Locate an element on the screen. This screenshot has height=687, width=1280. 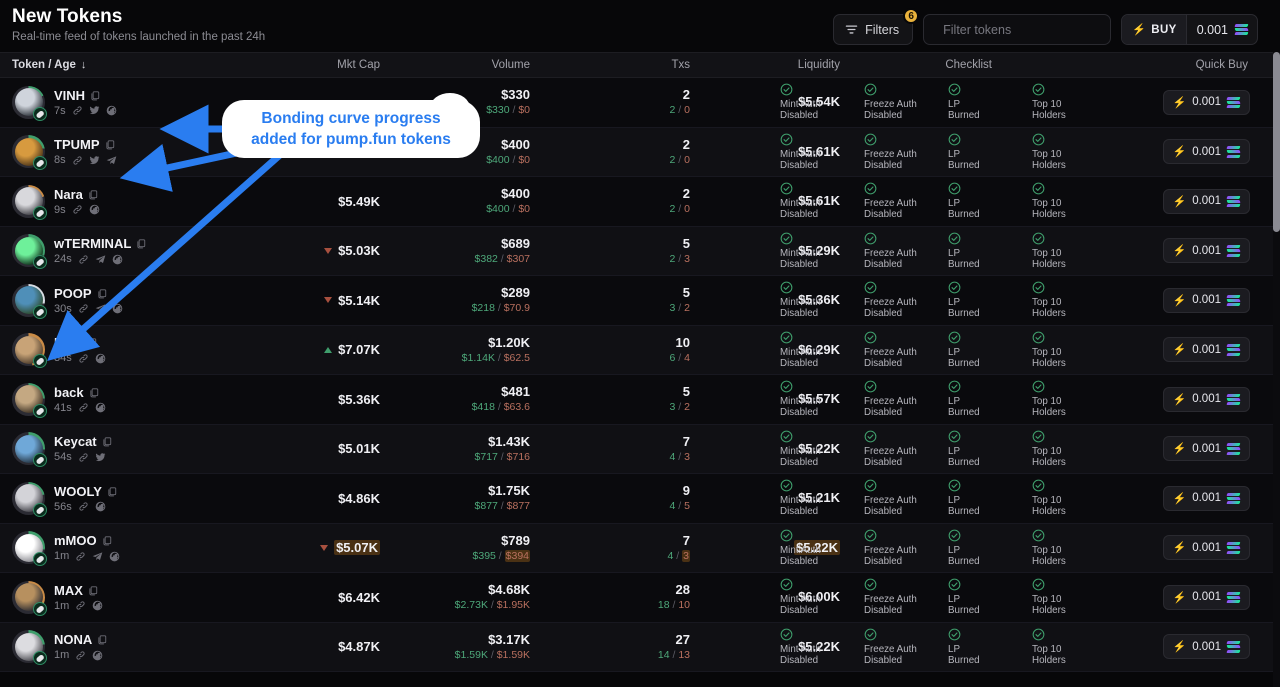
txs-buys: 14 is located at coordinates (663, 654).